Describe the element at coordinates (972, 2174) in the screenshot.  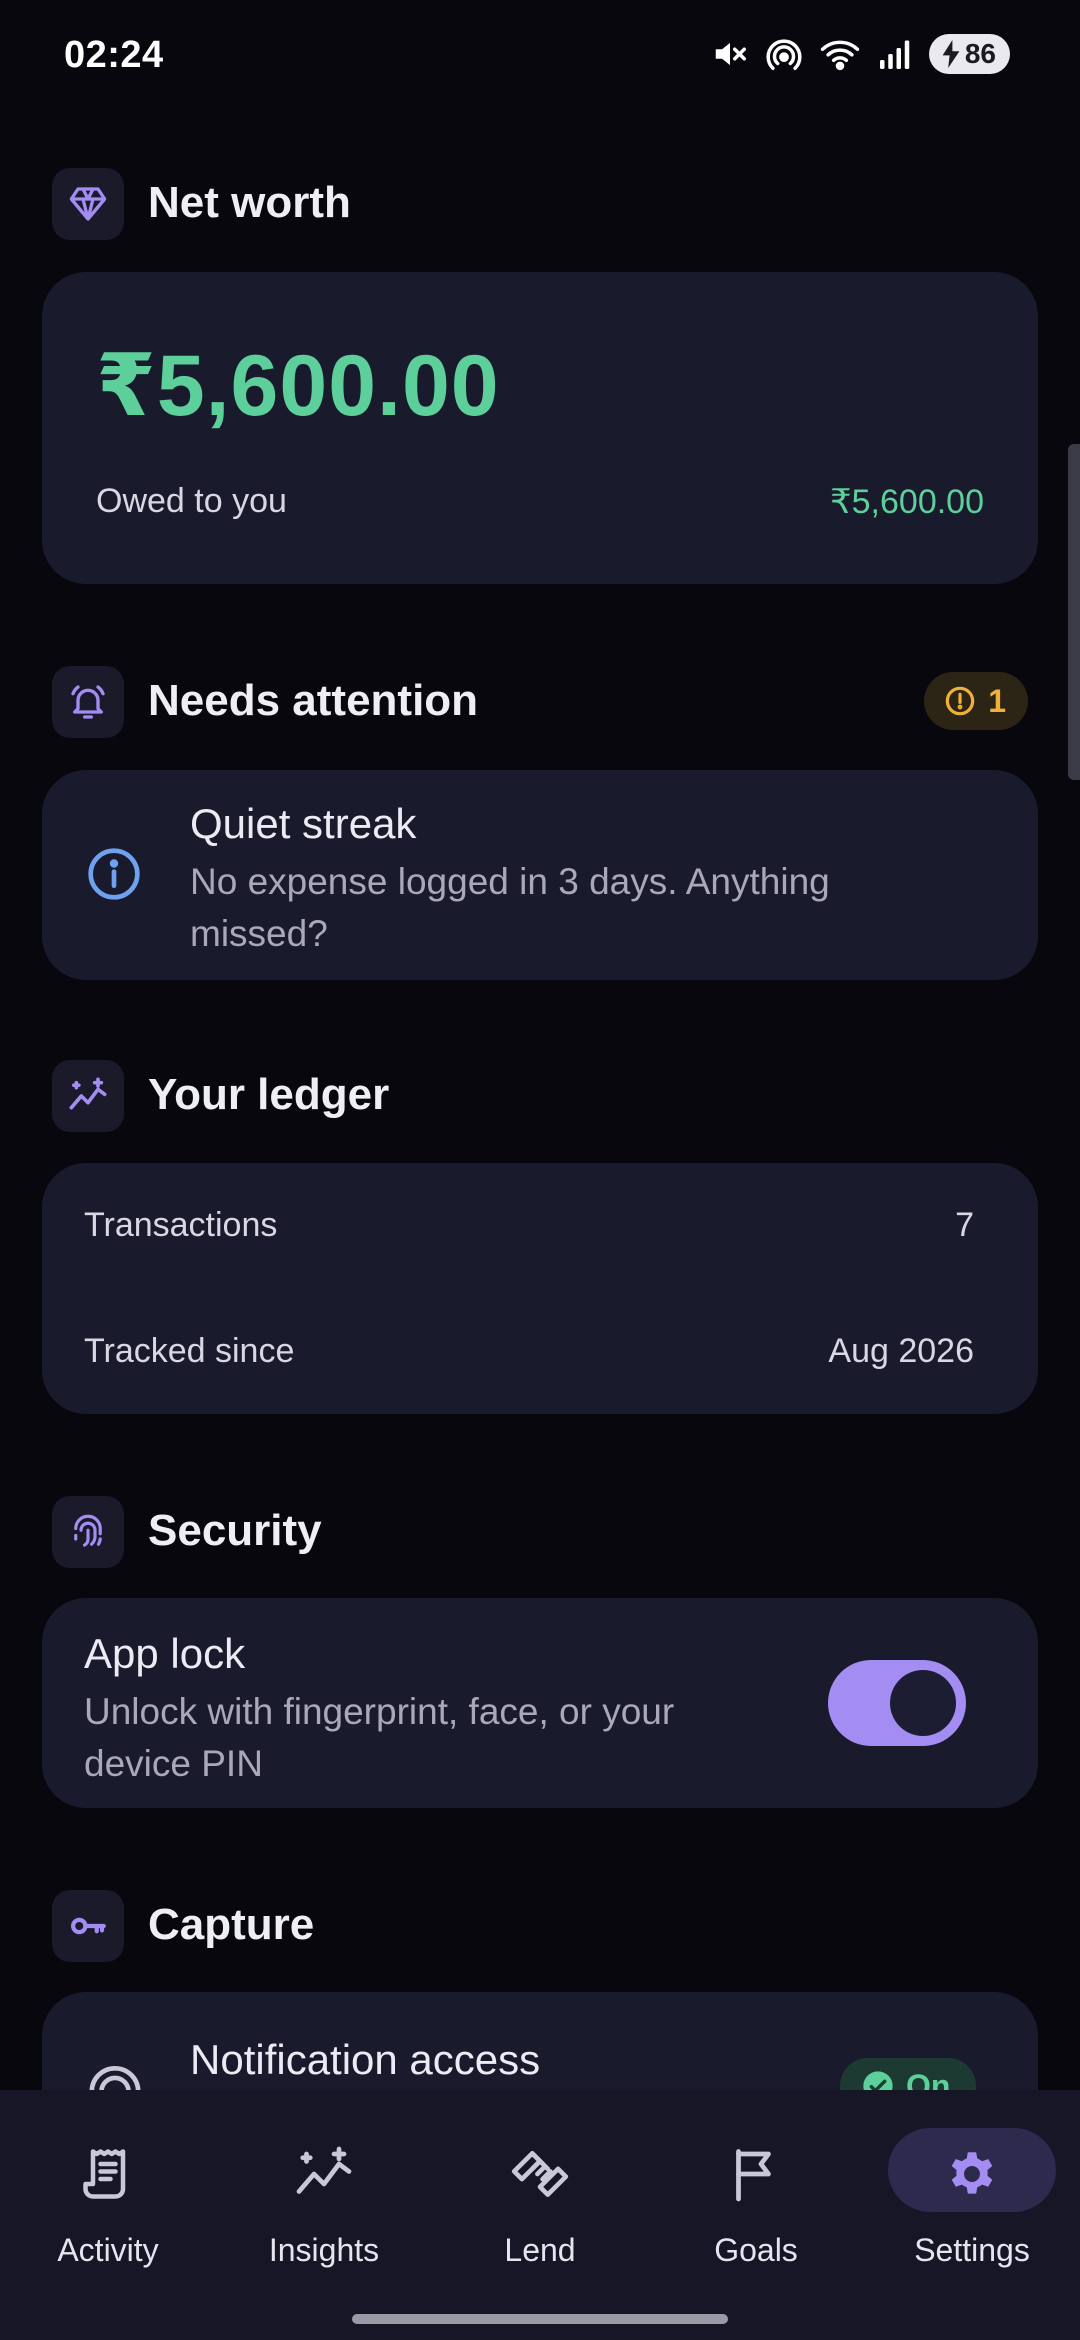
I see `gear-icon` at that location.